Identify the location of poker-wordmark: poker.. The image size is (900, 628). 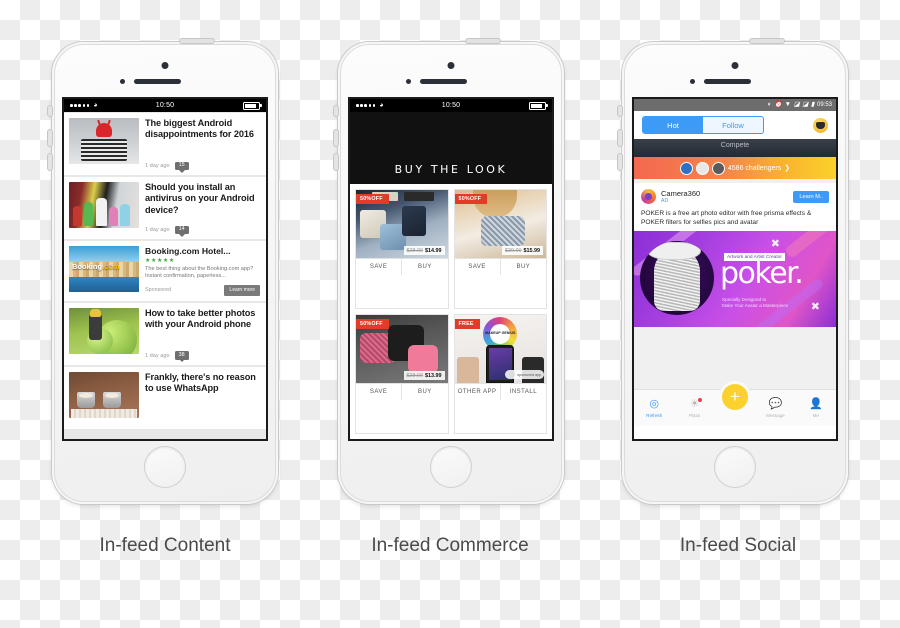
(762, 273).